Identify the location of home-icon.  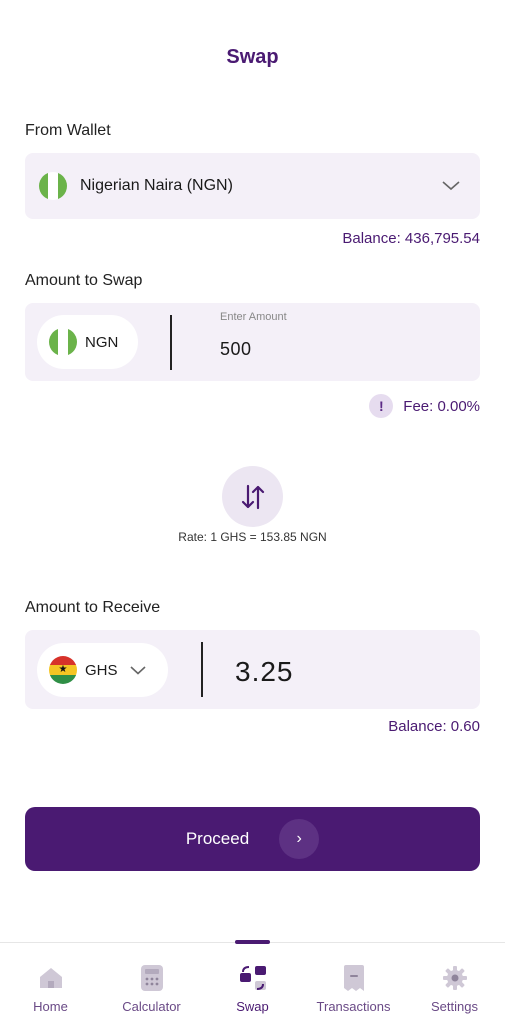
(50, 978).